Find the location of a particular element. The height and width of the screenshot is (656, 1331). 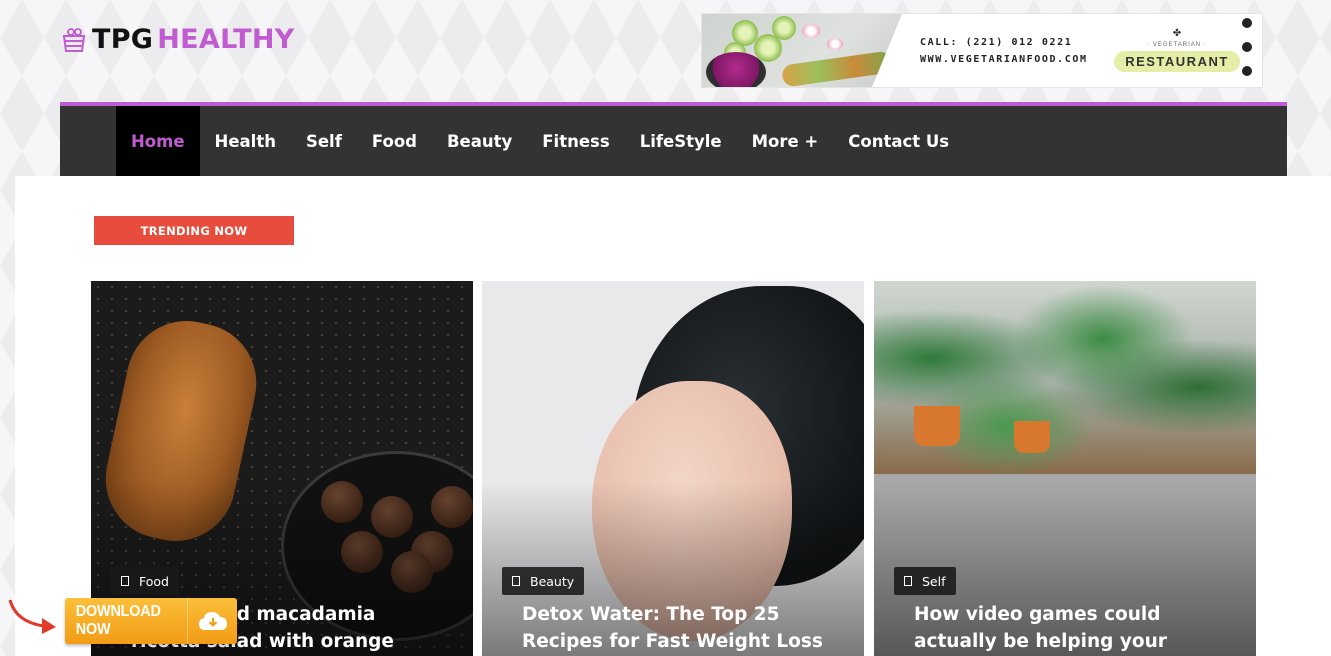

nav-item-health: Health is located at coordinates (245, 141).